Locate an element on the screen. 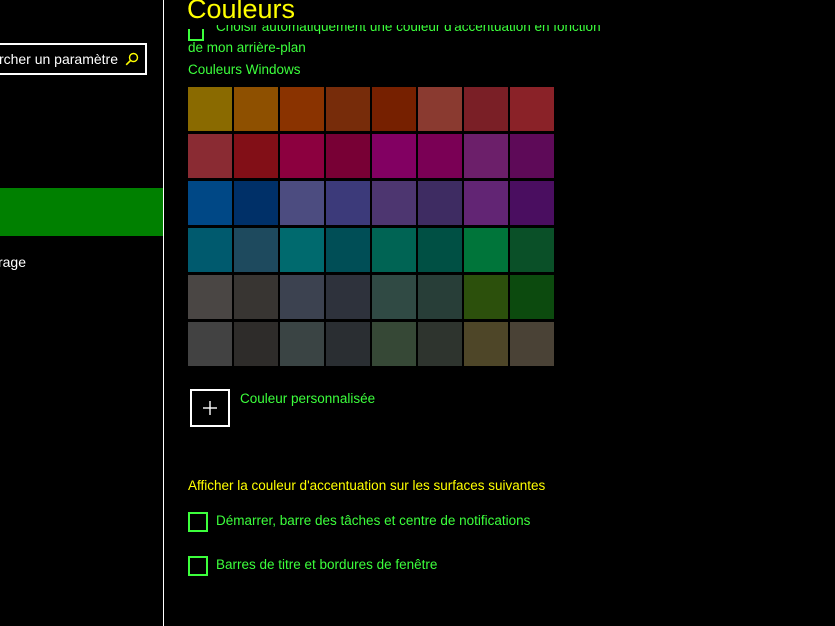  sidebar-item-demarrage: Démarrage is located at coordinates (13, 262).